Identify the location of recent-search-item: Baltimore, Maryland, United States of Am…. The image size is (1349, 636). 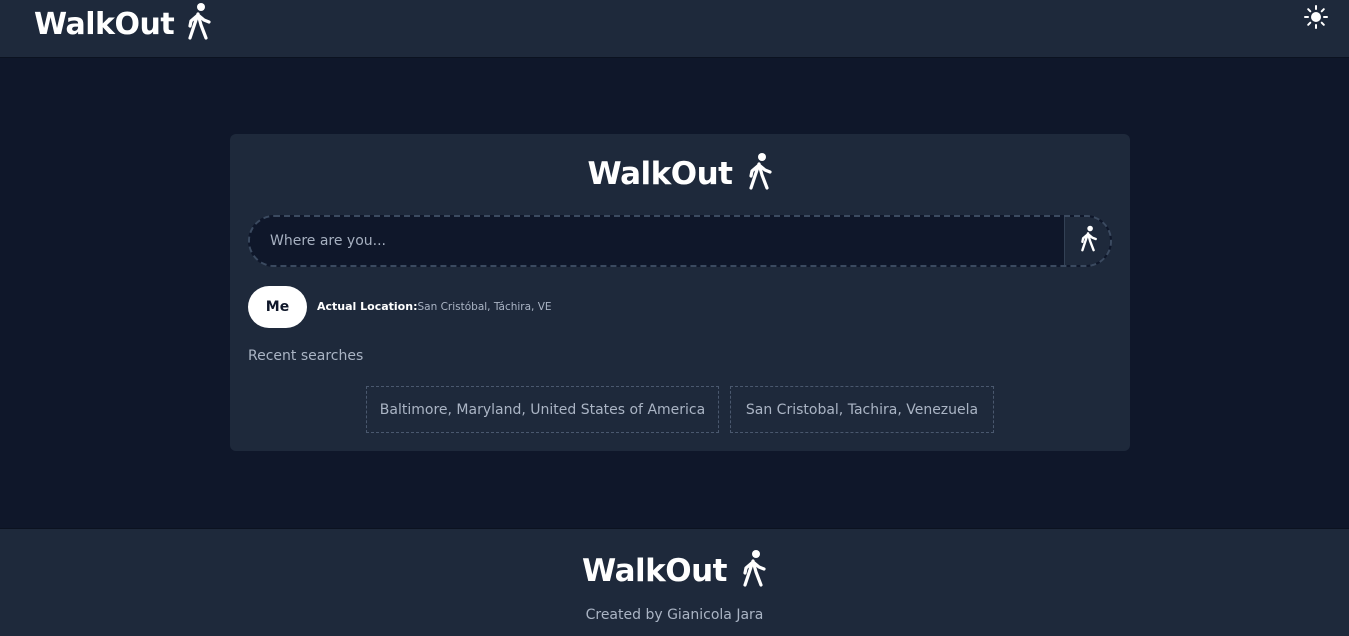
(542, 409).